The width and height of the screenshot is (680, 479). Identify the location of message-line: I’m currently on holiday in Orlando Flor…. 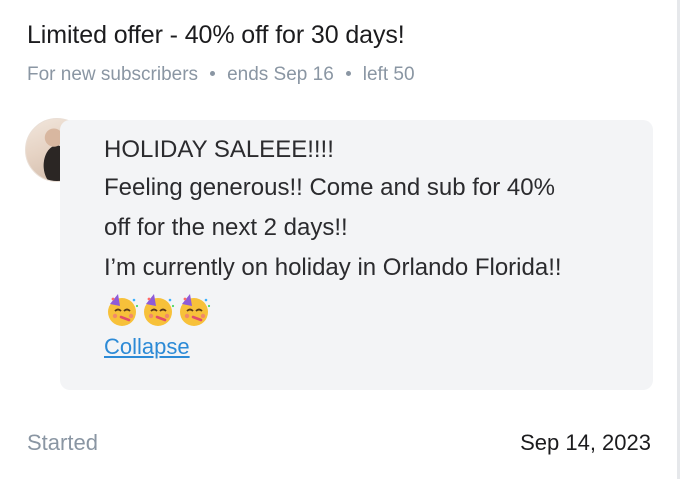
(333, 267).